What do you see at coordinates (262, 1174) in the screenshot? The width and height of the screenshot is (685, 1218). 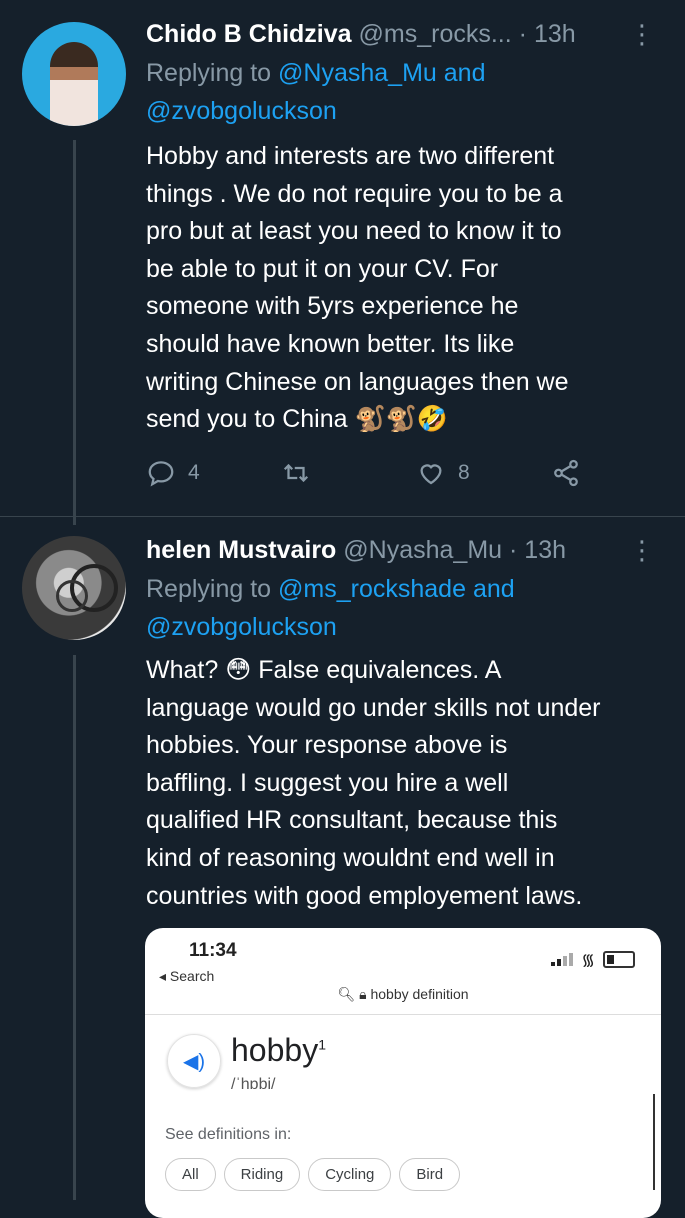 I see `chip: Riding` at bounding box center [262, 1174].